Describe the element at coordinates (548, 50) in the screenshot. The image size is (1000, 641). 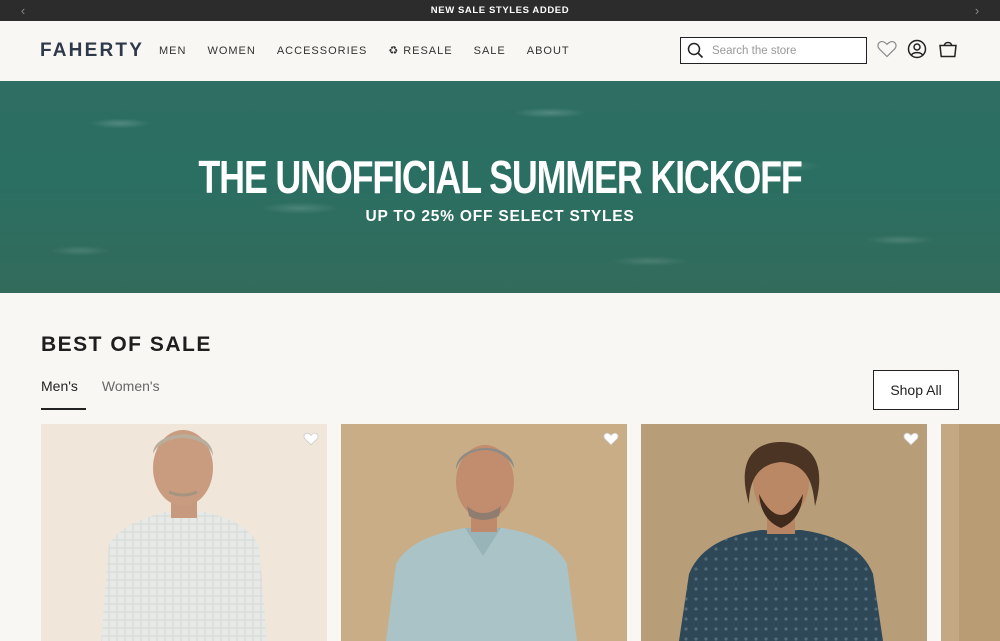
I see `nav-about: ABOUT` at that location.